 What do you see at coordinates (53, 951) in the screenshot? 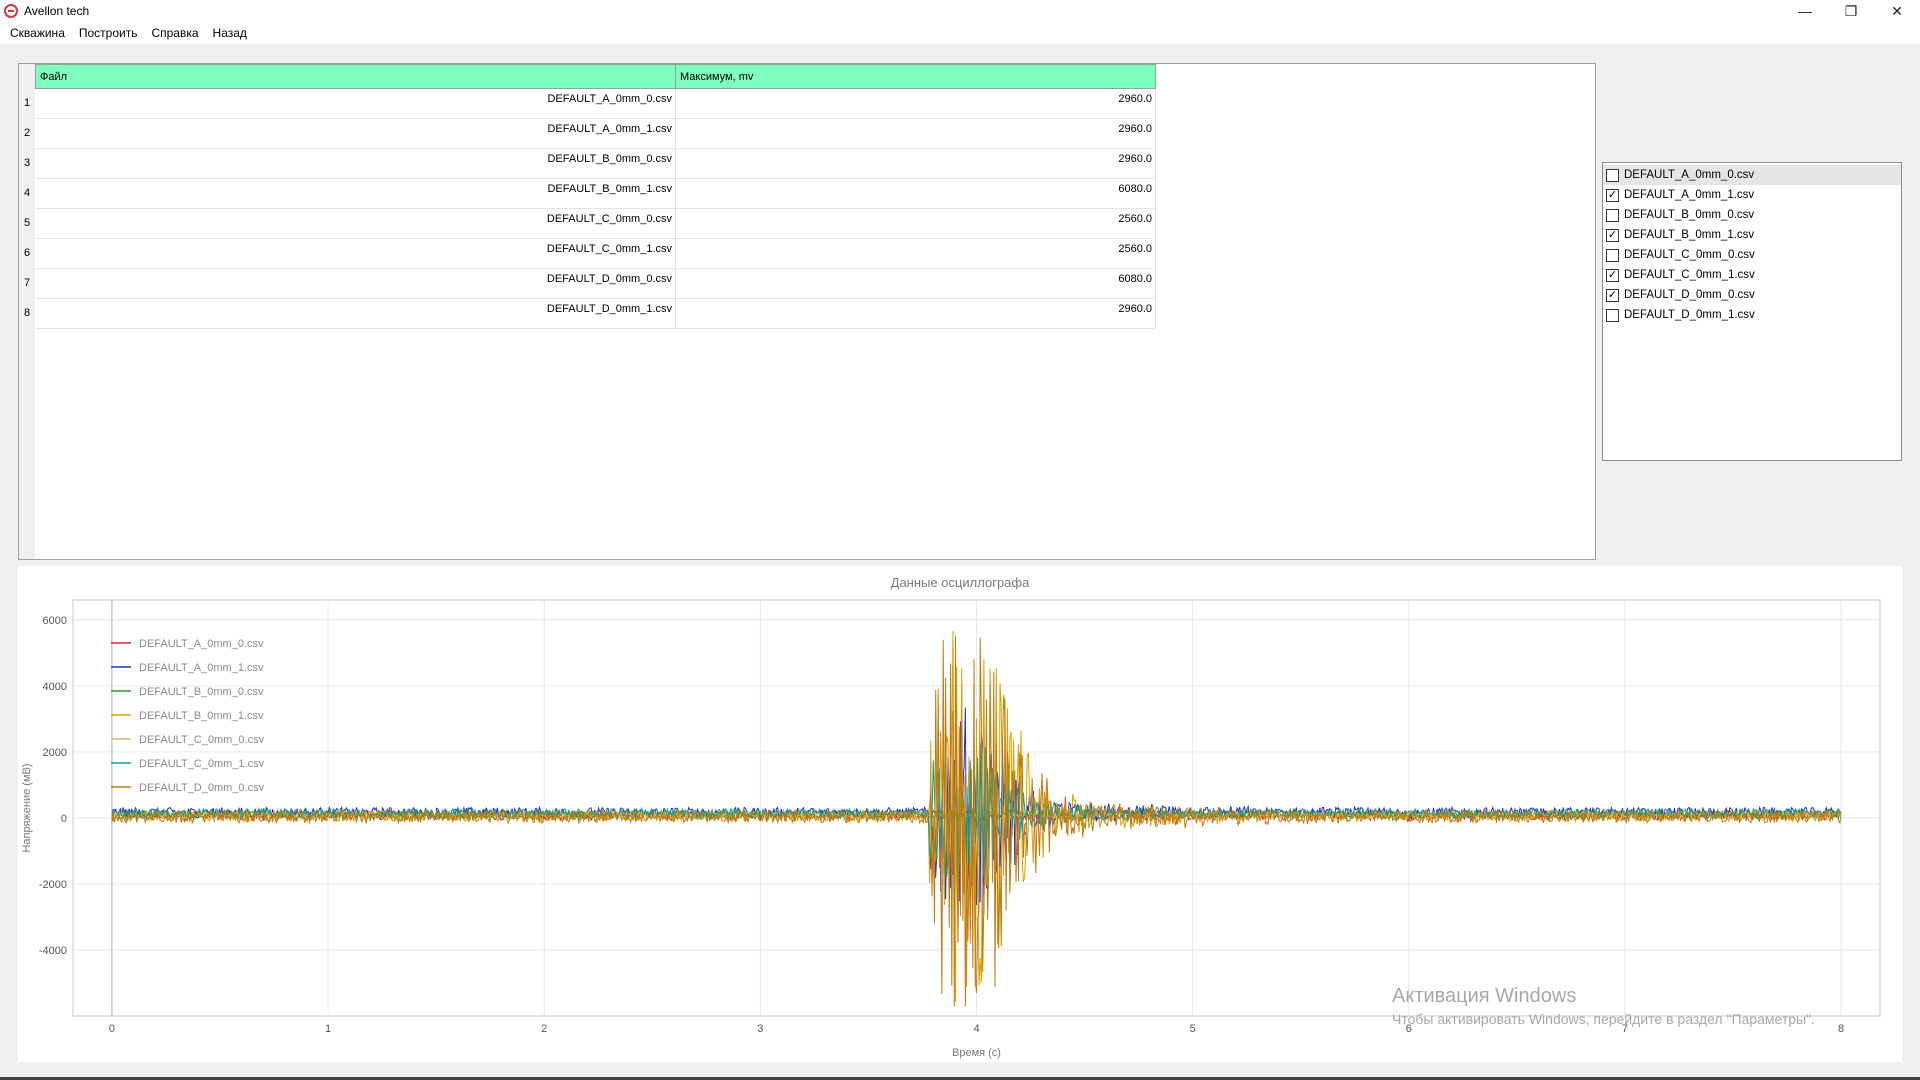
I see `y-tick-label: -4000` at bounding box center [53, 951].